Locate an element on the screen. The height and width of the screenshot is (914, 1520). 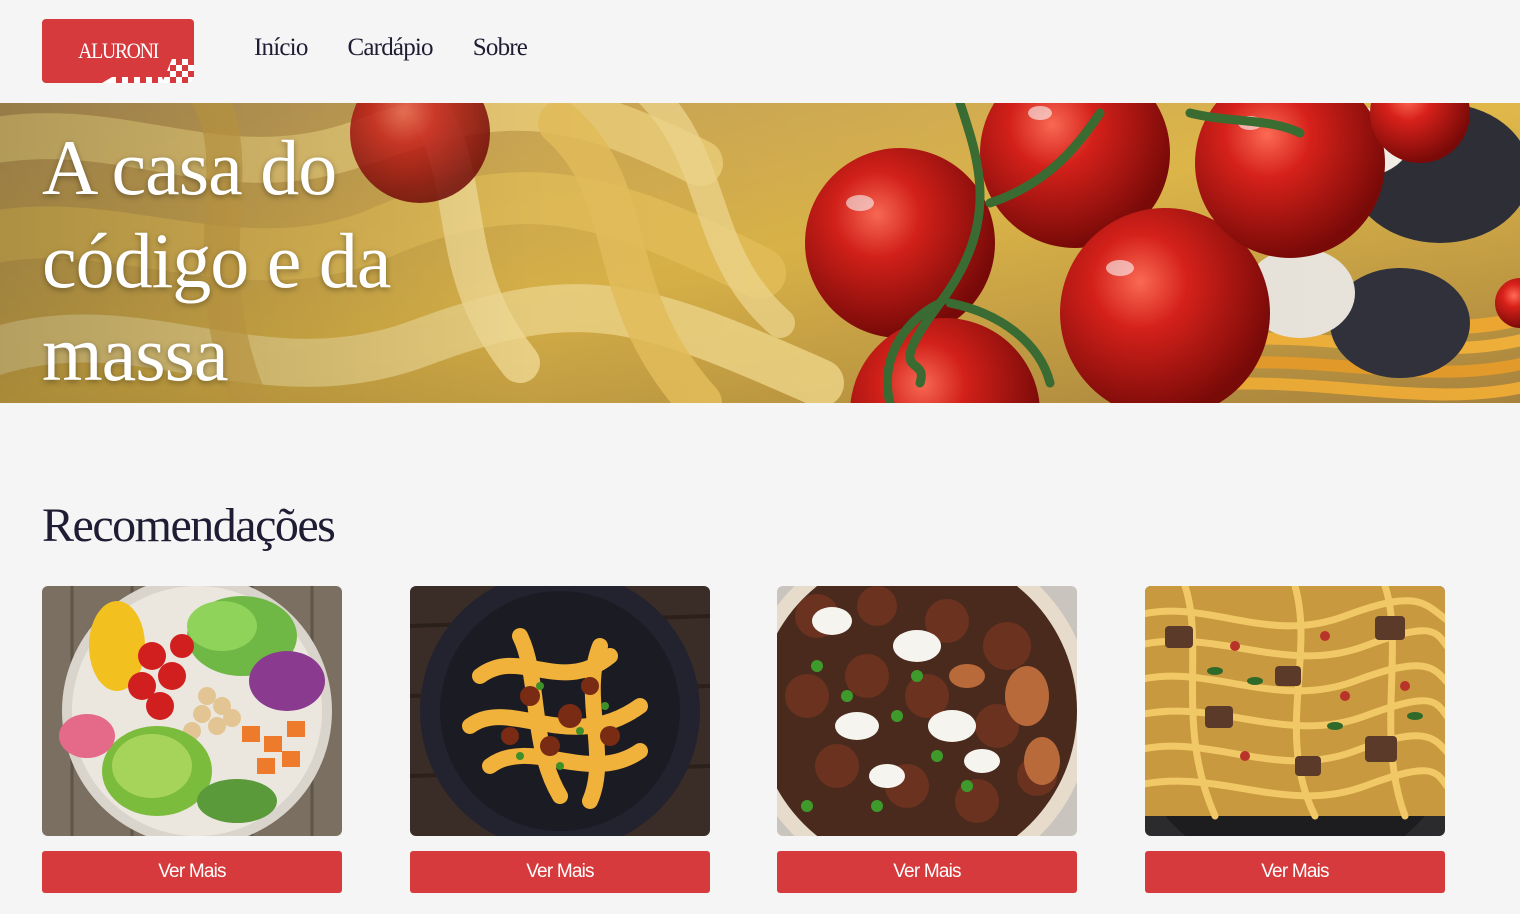
site-header: ALURONI Início Cardápio Sobre is located at coordinates (760, 51).